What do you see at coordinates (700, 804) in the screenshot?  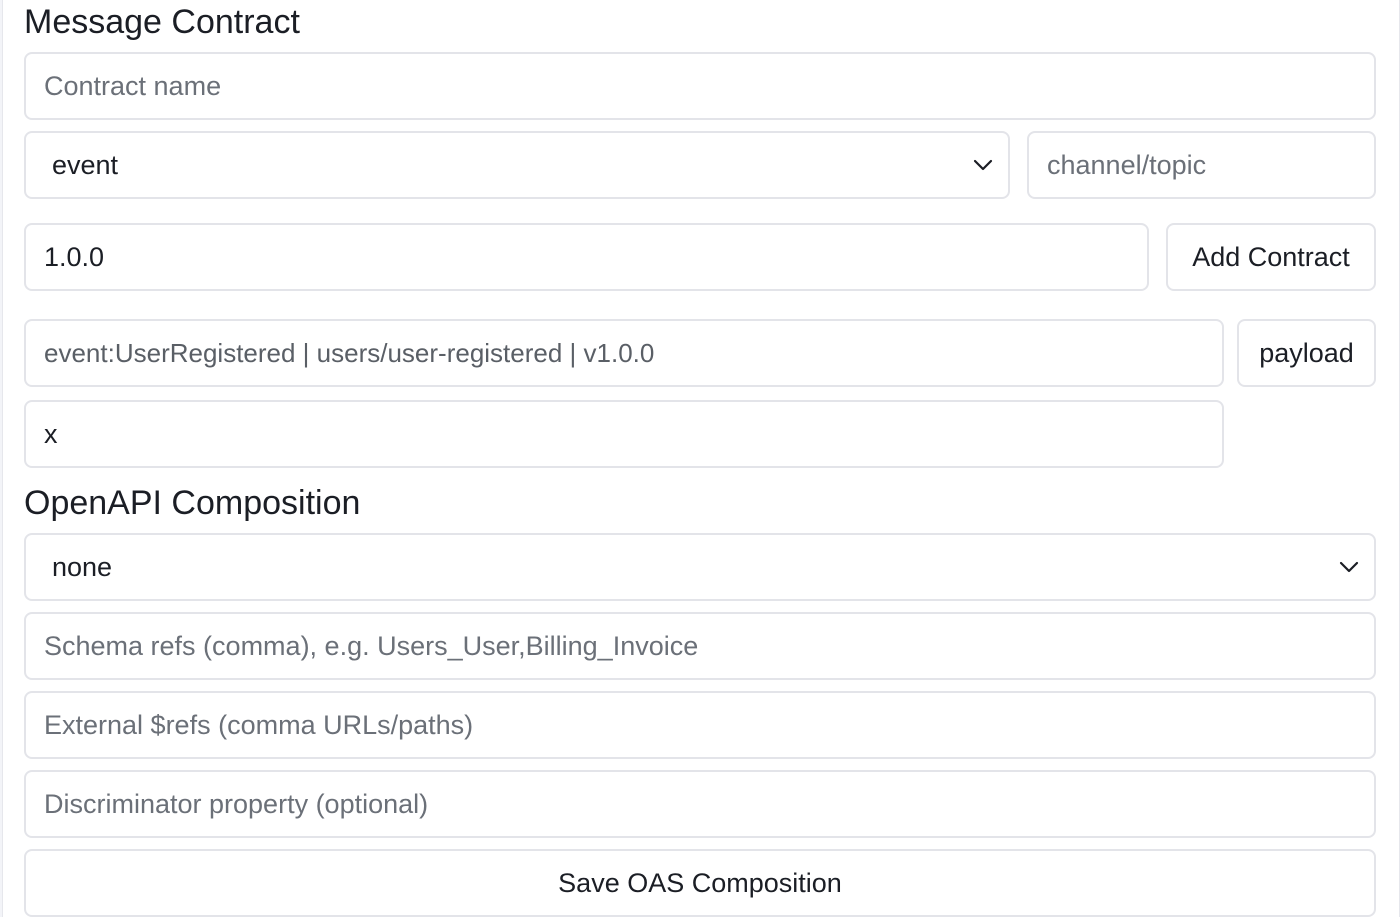 I see `discriminator-input: Discriminator property (optional)` at bounding box center [700, 804].